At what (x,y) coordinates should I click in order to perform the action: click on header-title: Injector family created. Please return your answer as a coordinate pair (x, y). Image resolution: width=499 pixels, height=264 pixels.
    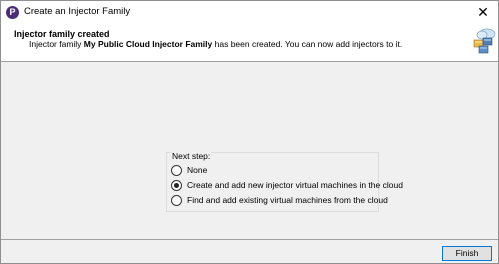
    Looking at the image, I should click on (62, 34).